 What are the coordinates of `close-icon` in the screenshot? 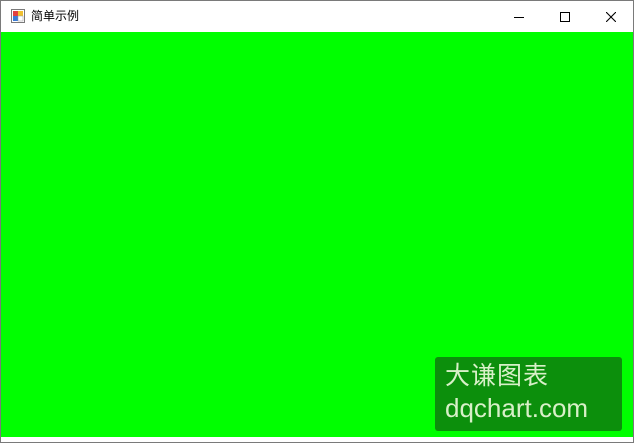 It's located at (611, 16).